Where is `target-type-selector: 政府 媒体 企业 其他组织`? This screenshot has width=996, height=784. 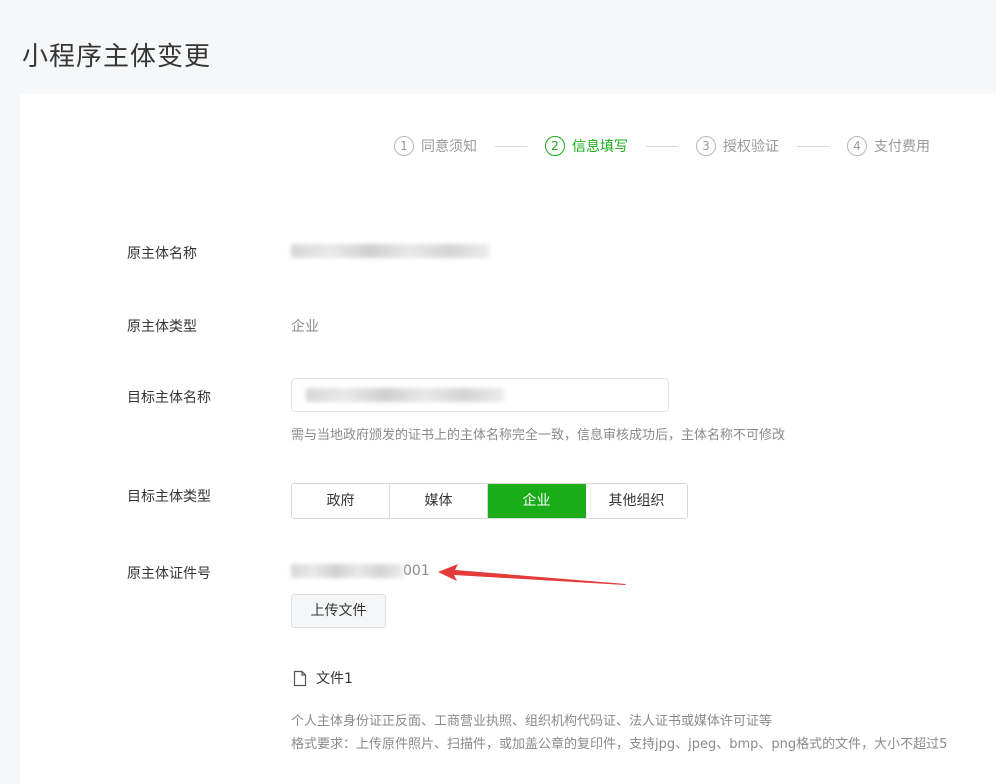
target-type-selector: 政府 媒体 企业 其他组织 is located at coordinates (489, 501).